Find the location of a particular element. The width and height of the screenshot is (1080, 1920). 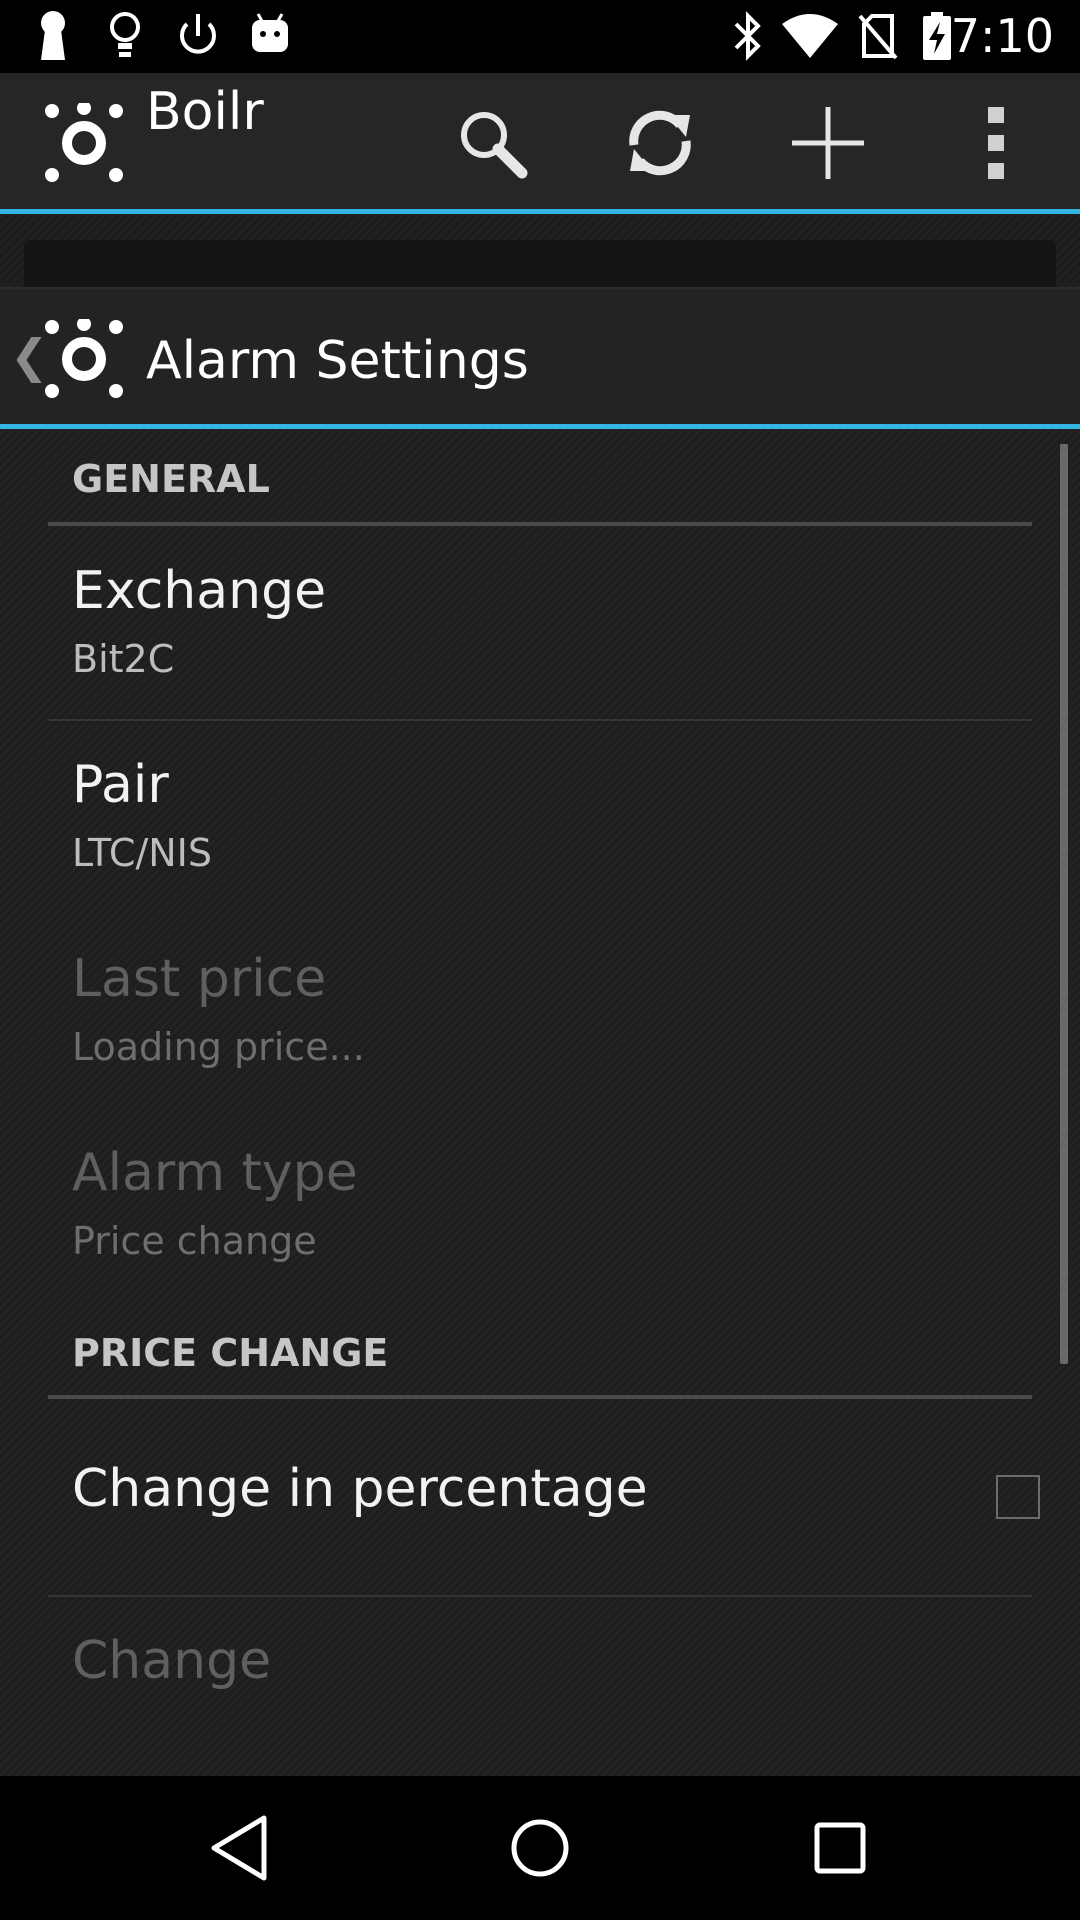

scrollbar is located at coordinates (1064, 904).